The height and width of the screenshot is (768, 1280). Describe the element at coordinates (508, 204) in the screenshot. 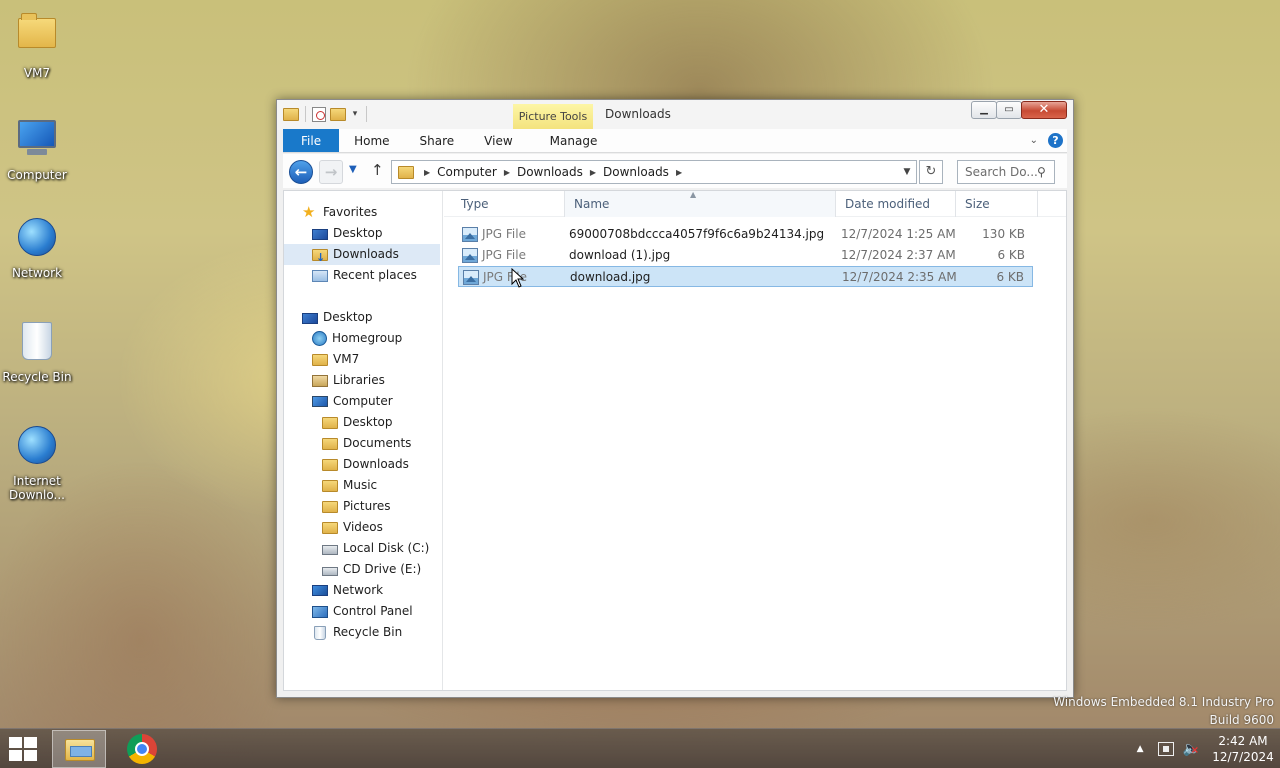

I see `column-header-type: Type` at that location.